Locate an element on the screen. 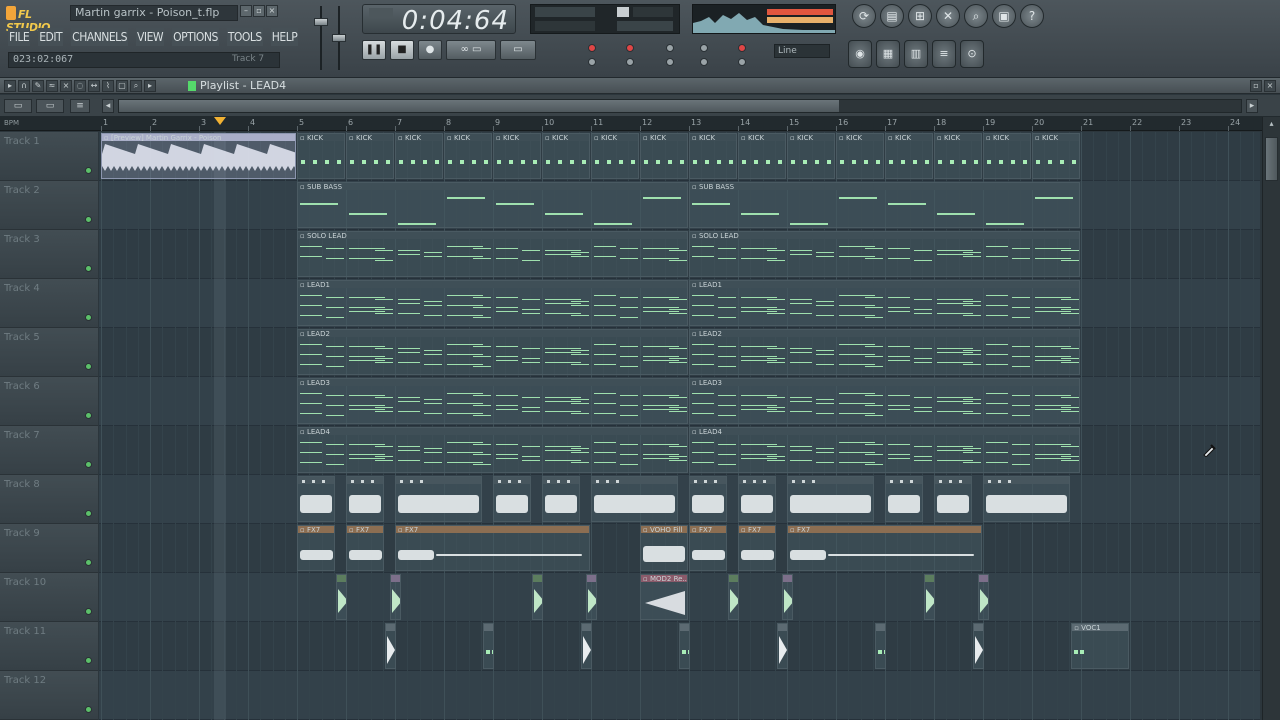 The height and width of the screenshot is (720, 1280). snap-line-select: Line is located at coordinates (802, 51).